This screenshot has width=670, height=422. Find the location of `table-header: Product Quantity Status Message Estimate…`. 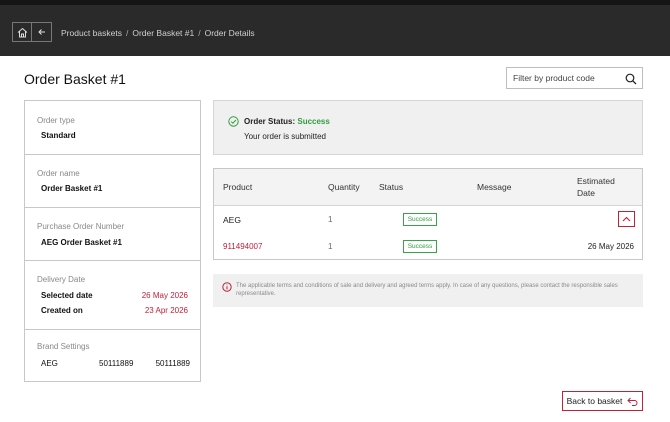

table-header: Product Quantity Status Message Estimate… is located at coordinates (428, 187).